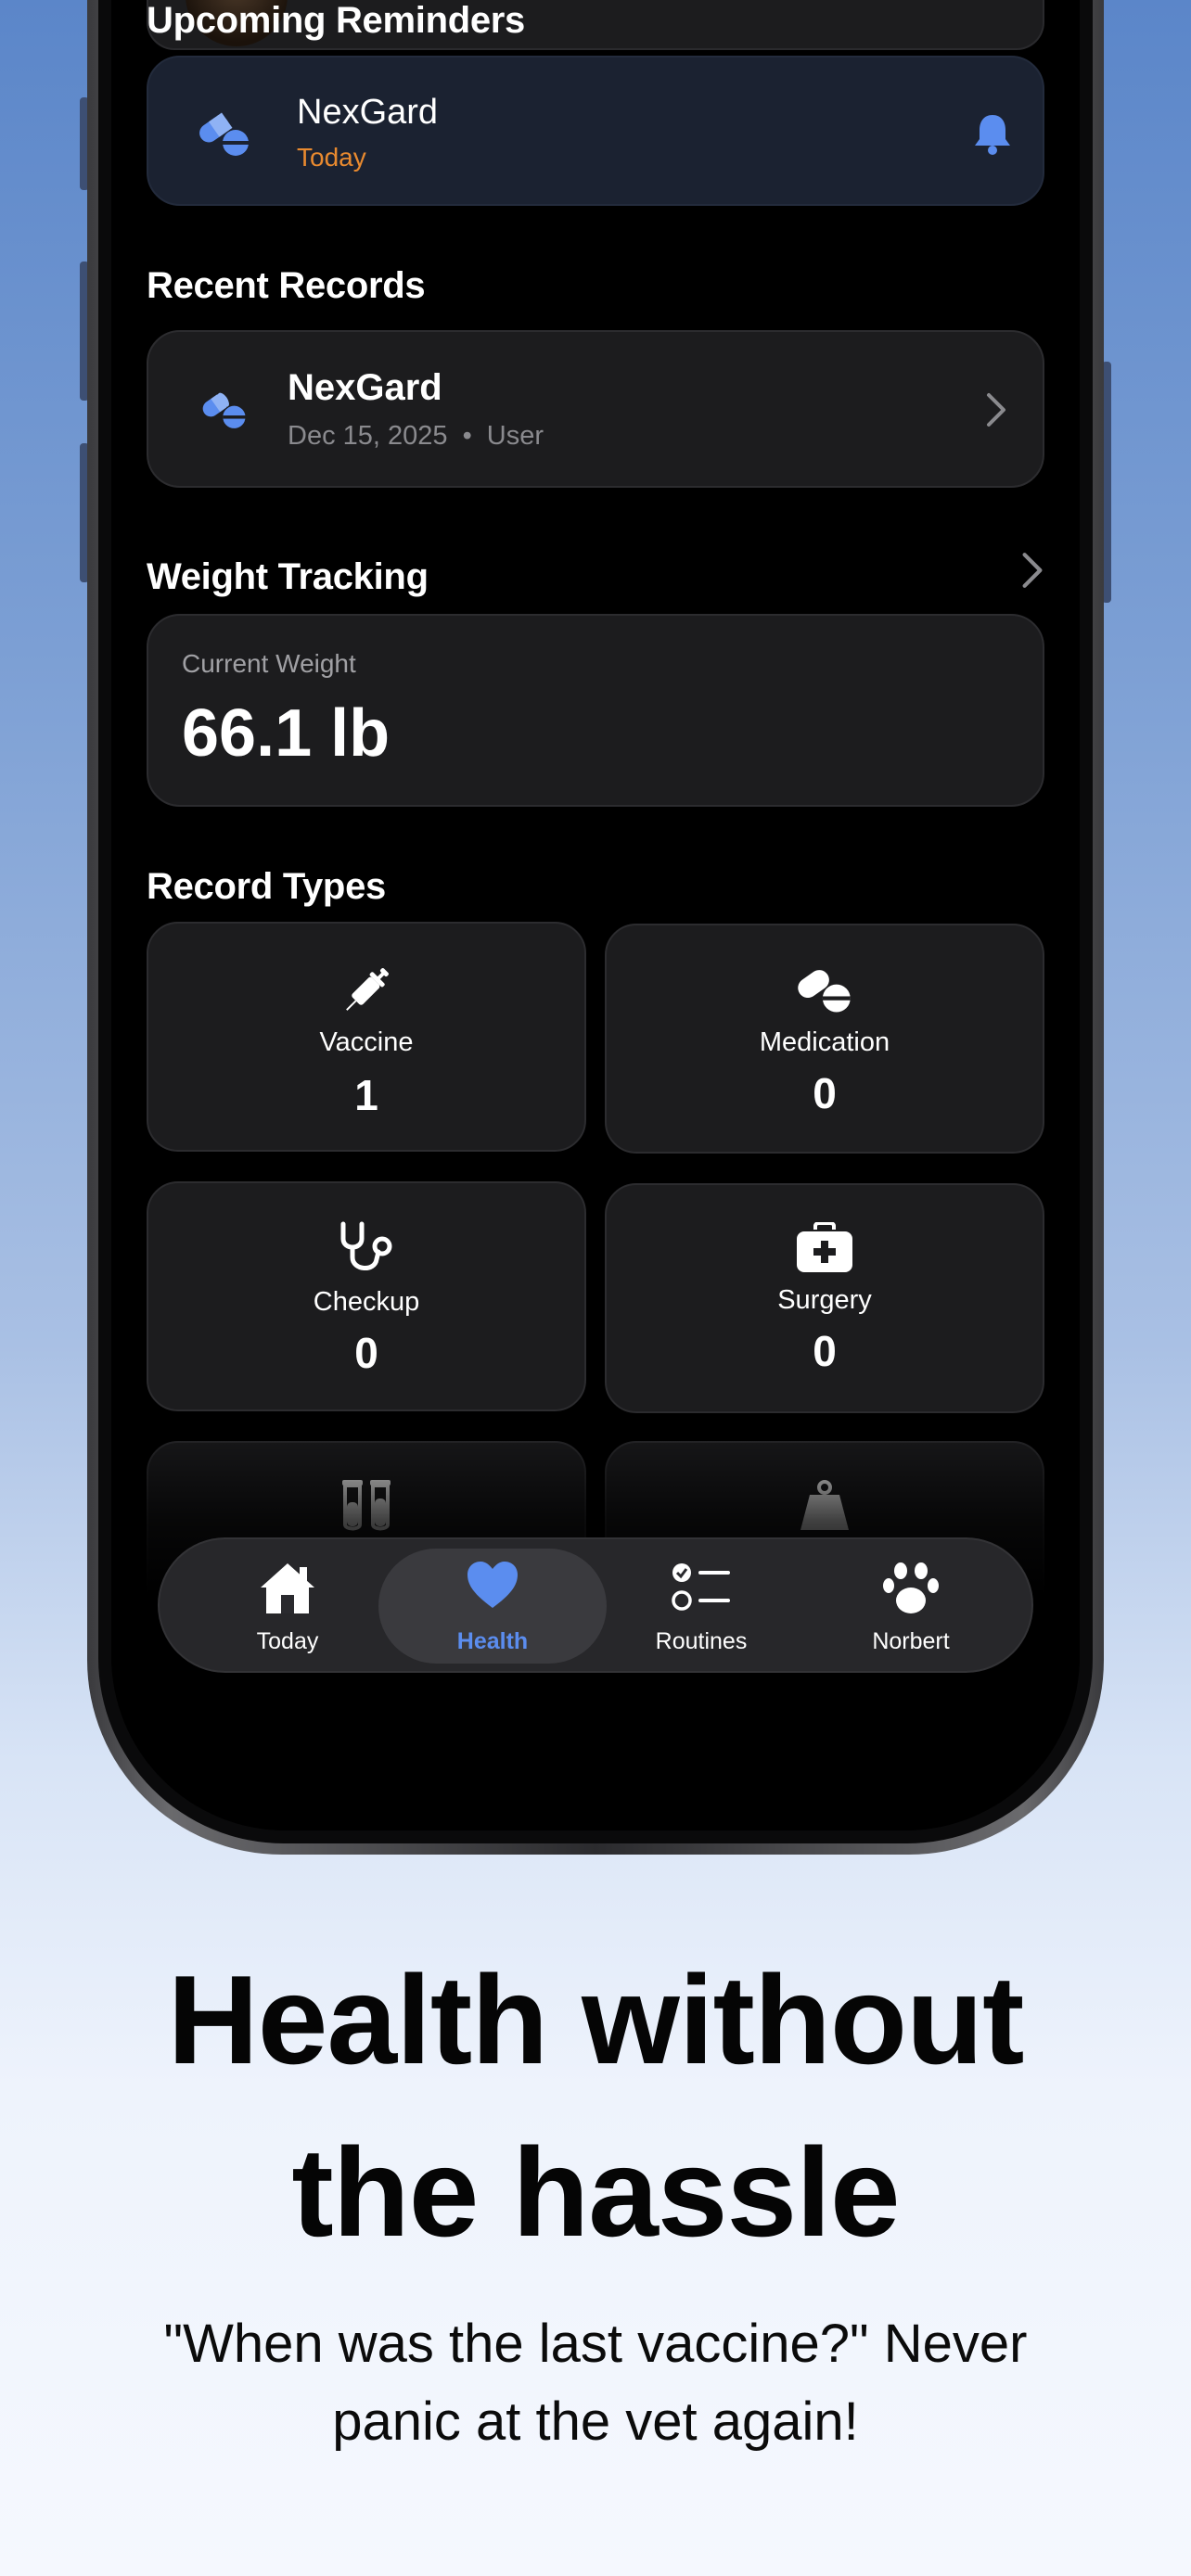  Describe the element at coordinates (824, 1247) in the screenshot. I see `medical-kit-icon` at that location.